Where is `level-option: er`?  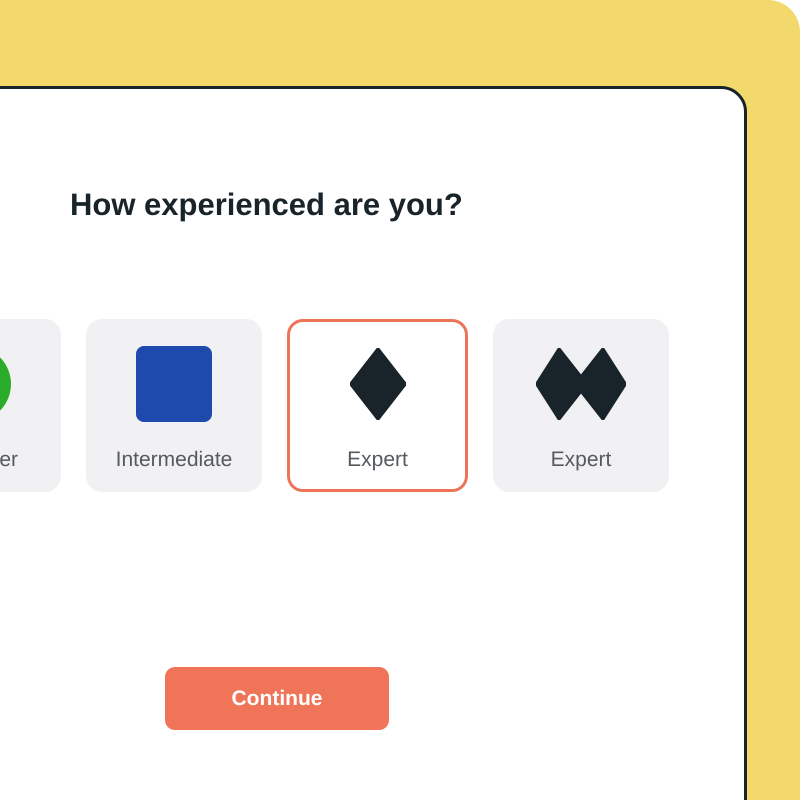
level-option: er is located at coordinates (30, 405).